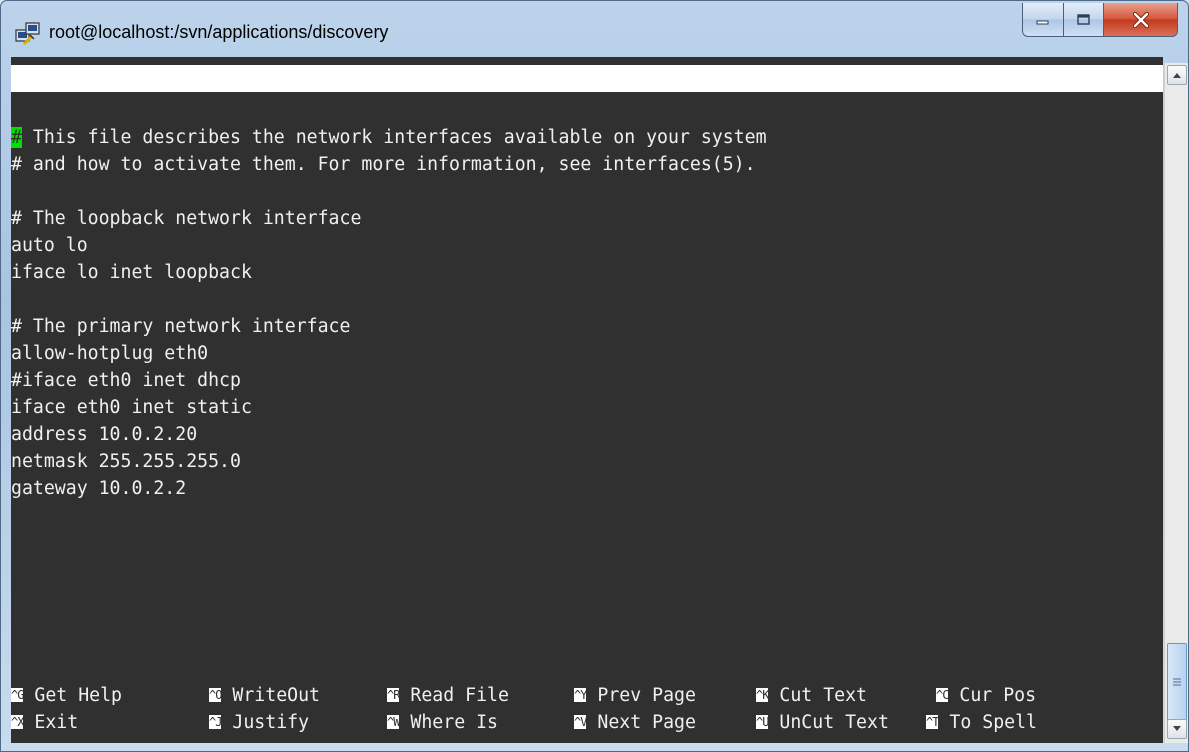 This screenshot has width=1189, height=752. I want to click on shortcut-read-file: ^R Read File, so click(448, 695).